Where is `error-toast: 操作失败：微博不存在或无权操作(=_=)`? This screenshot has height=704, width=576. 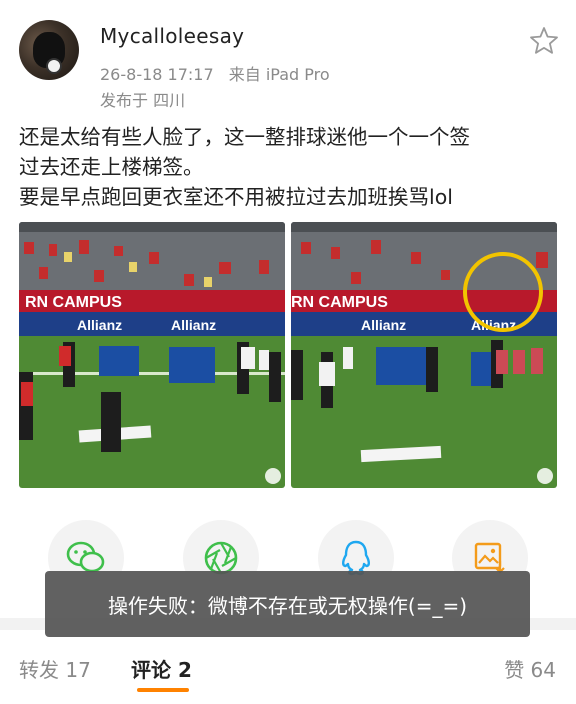
error-toast: 操作失败：微博不存在或无权操作(=_=) is located at coordinates (287, 604).